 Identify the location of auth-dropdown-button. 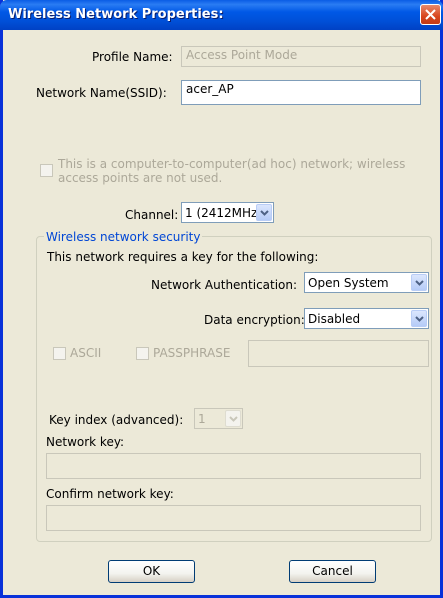
(419, 282).